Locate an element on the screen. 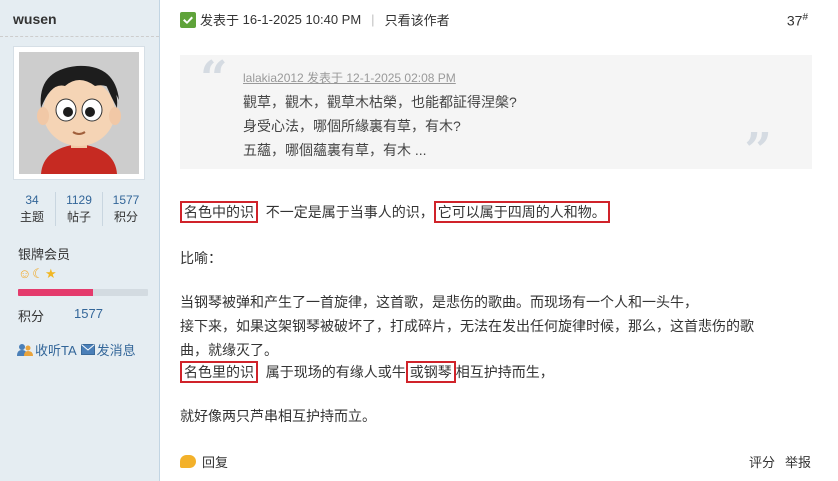  sidebar-divider is located at coordinates (79, 36).